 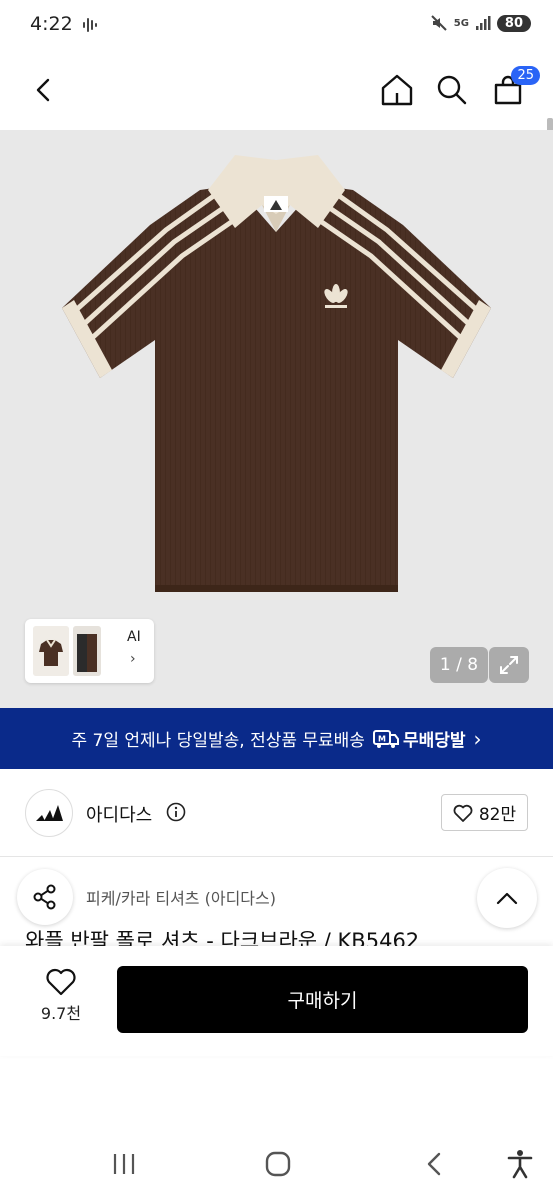 What do you see at coordinates (276, 26) in the screenshot?
I see `status-bar: 4:22 5G 80` at bounding box center [276, 26].